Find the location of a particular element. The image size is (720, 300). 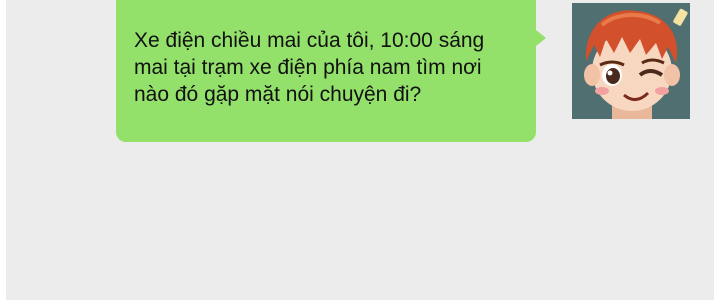

winking-boy-avatar-icon is located at coordinates (631, 61).